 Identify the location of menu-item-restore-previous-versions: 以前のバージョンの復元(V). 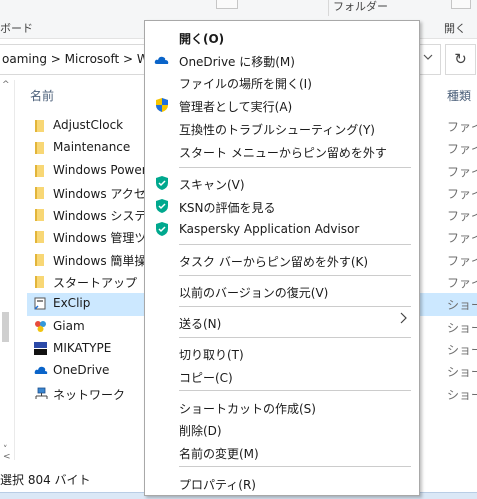
(282, 291).